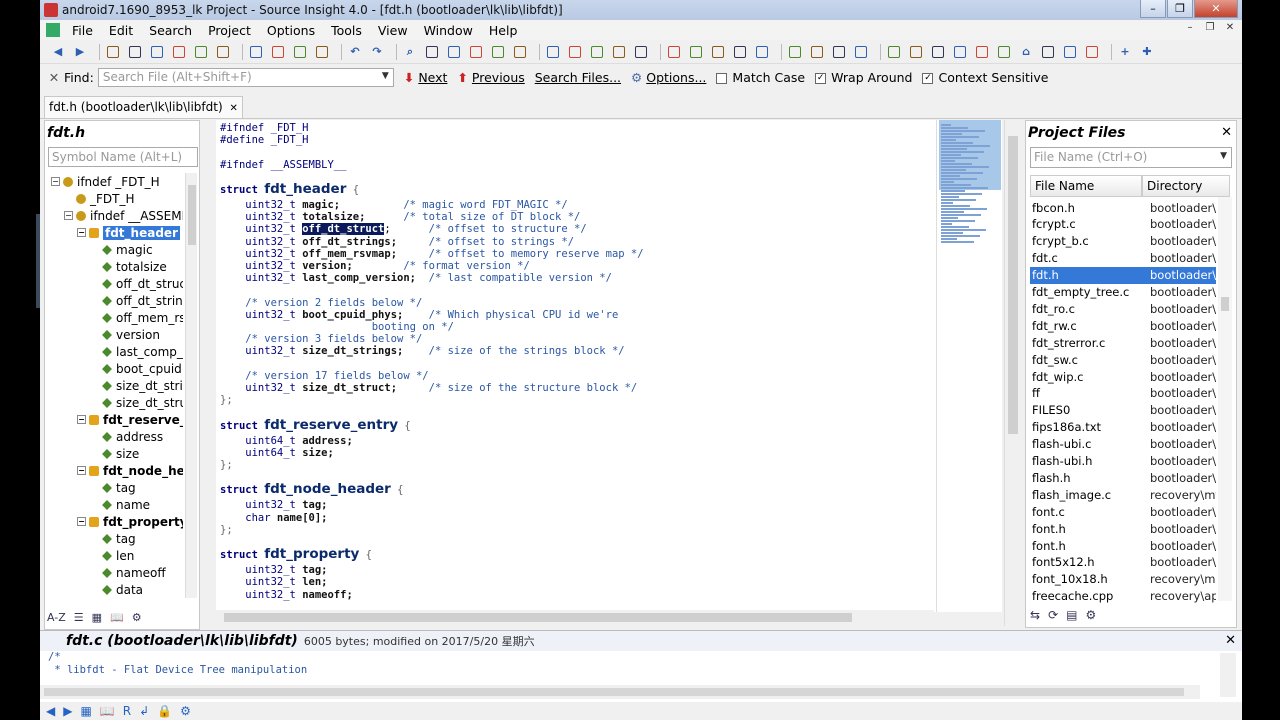 The image size is (1280, 720). What do you see at coordinates (1226, 132) in the screenshot?
I see `project-close-icon: ✕` at bounding box center [1226, 132].